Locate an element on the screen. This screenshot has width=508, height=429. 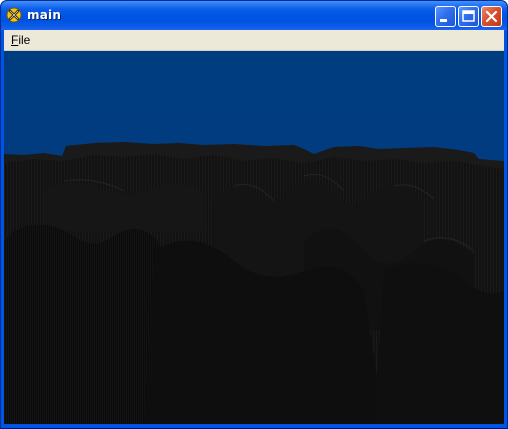
close-button is located at coordinates (491, 16).